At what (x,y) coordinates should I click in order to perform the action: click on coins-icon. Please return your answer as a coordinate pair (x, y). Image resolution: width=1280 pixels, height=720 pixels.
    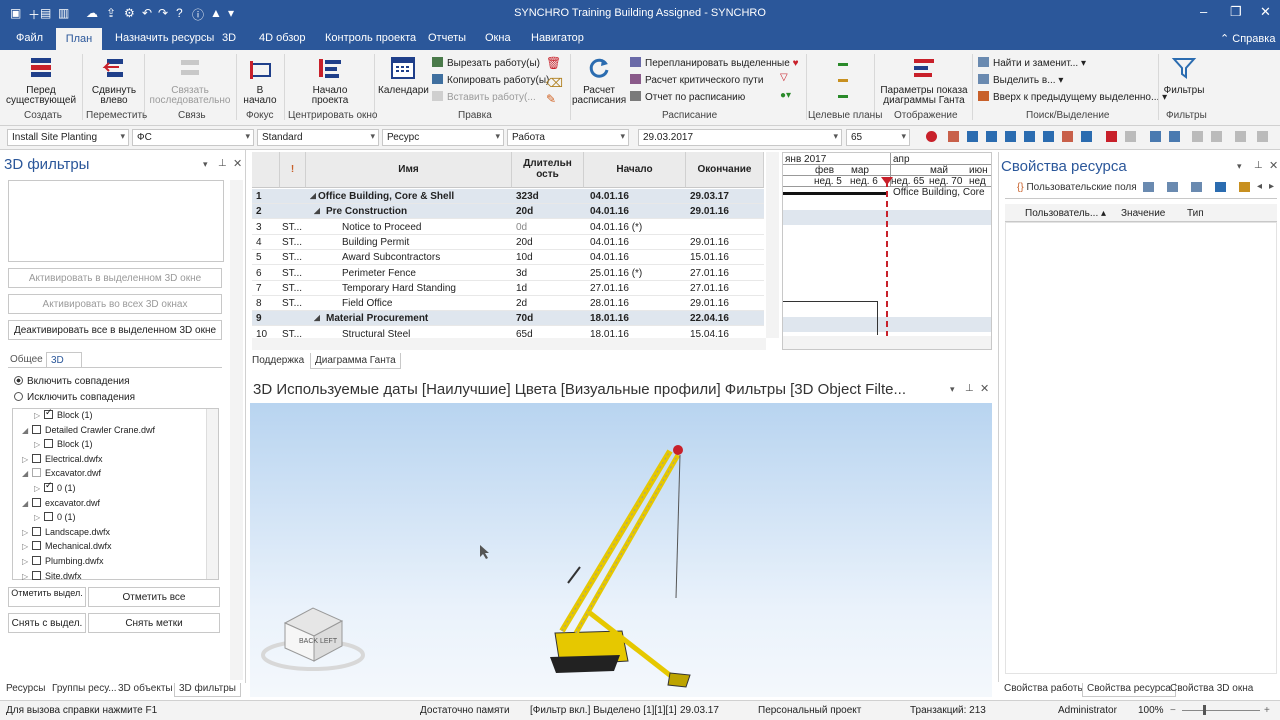
    Looking at the image, I should click on (1244, 187).